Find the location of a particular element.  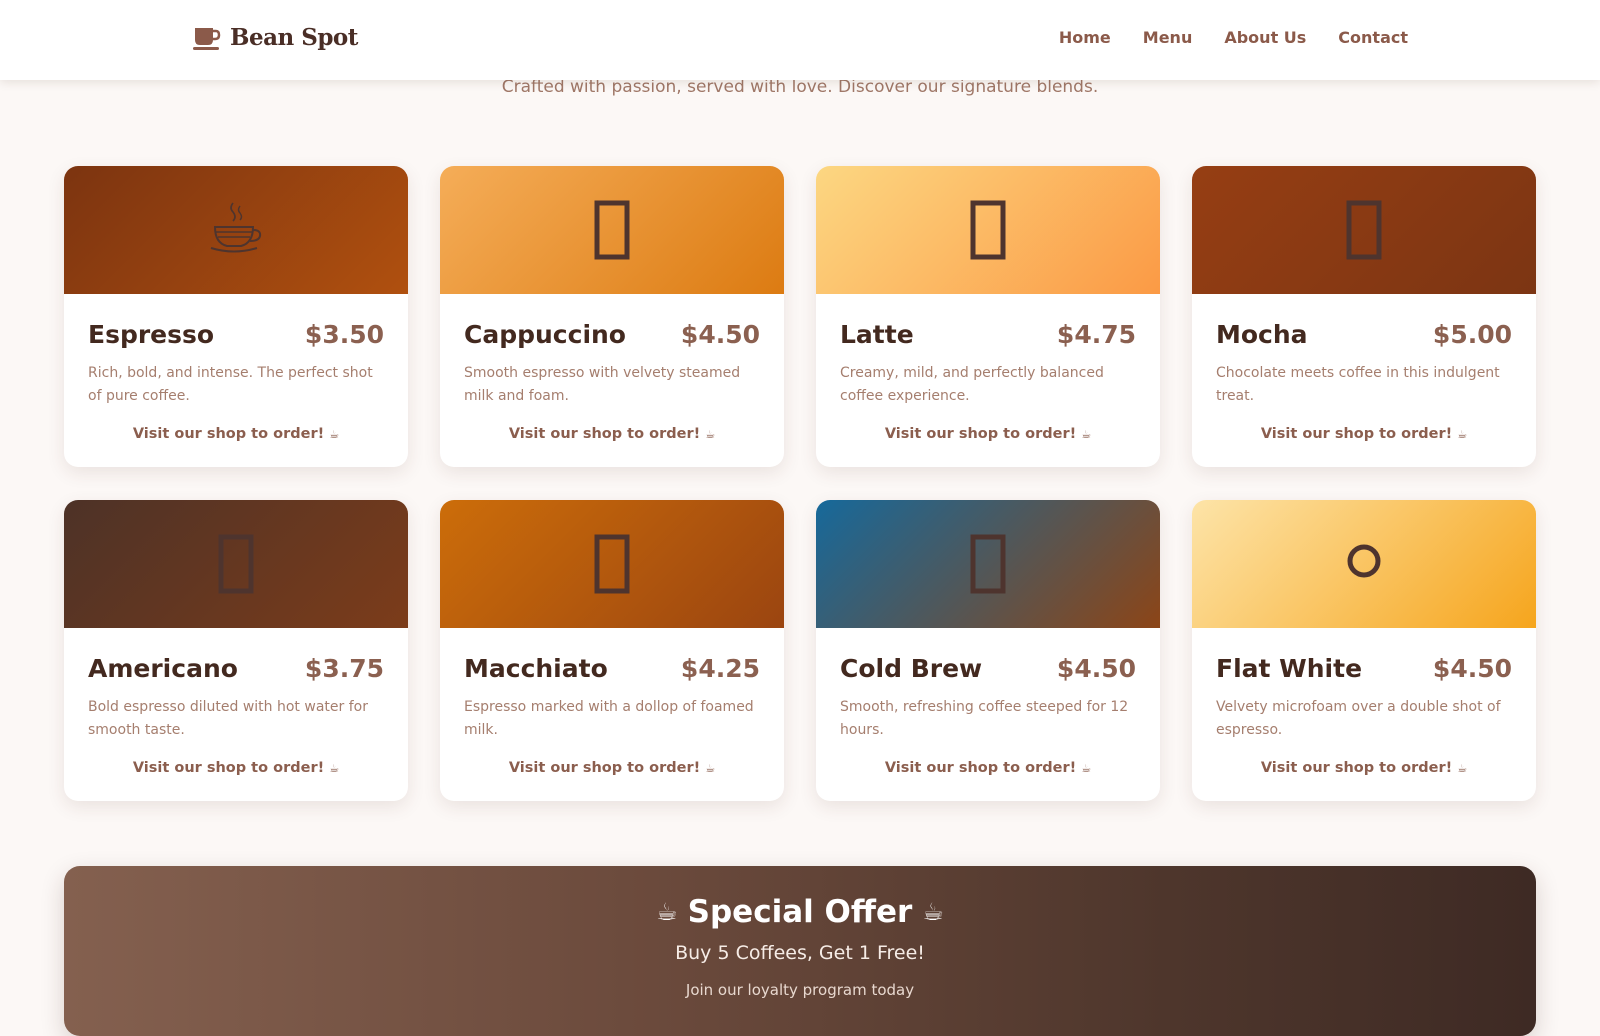

nav-link-contact: Contact is located at coordinates (1373, 37).